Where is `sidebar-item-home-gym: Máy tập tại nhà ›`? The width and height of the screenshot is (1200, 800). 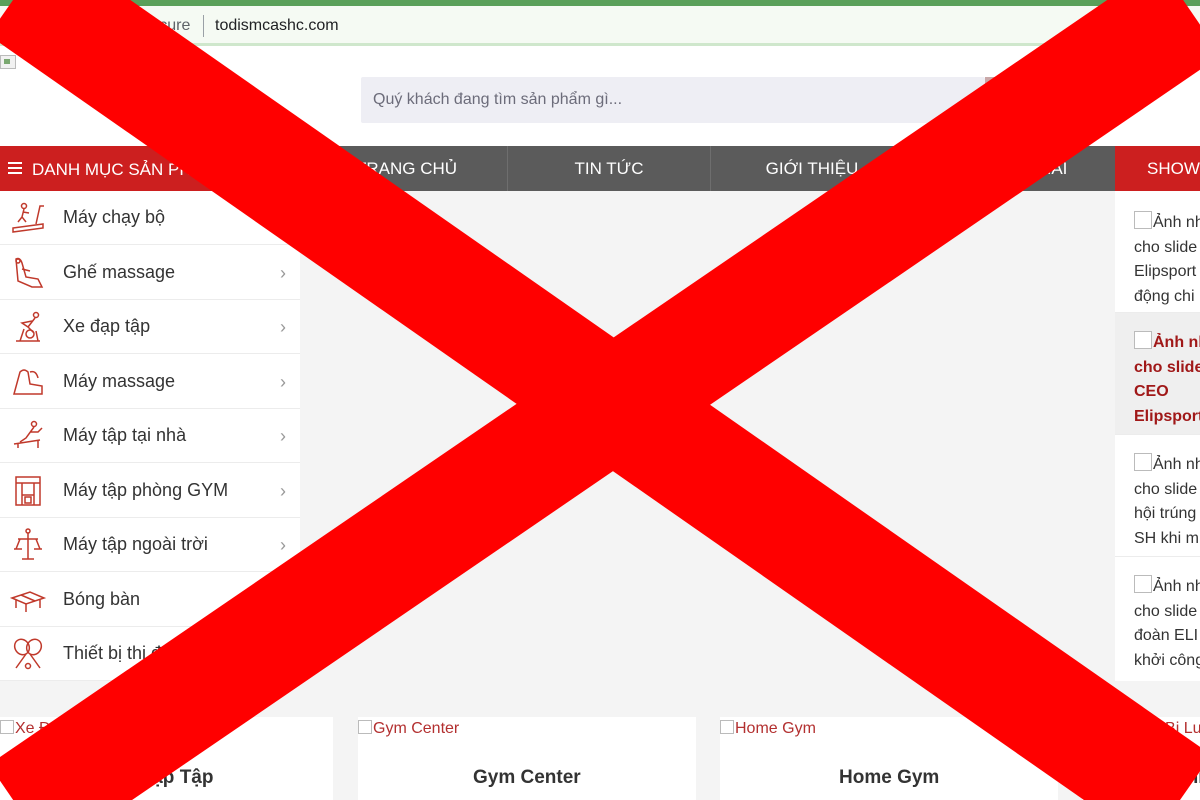 sidebar-item-home-gym: Máy tập tại nhà › is located at coordinates (150, 436).